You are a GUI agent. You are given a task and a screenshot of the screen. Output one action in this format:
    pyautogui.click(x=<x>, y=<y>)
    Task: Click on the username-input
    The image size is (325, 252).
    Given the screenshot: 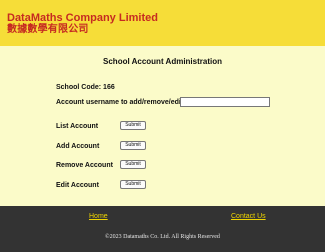 What is the action you would take?
    pyautogui.click(x=225, y=102)
    